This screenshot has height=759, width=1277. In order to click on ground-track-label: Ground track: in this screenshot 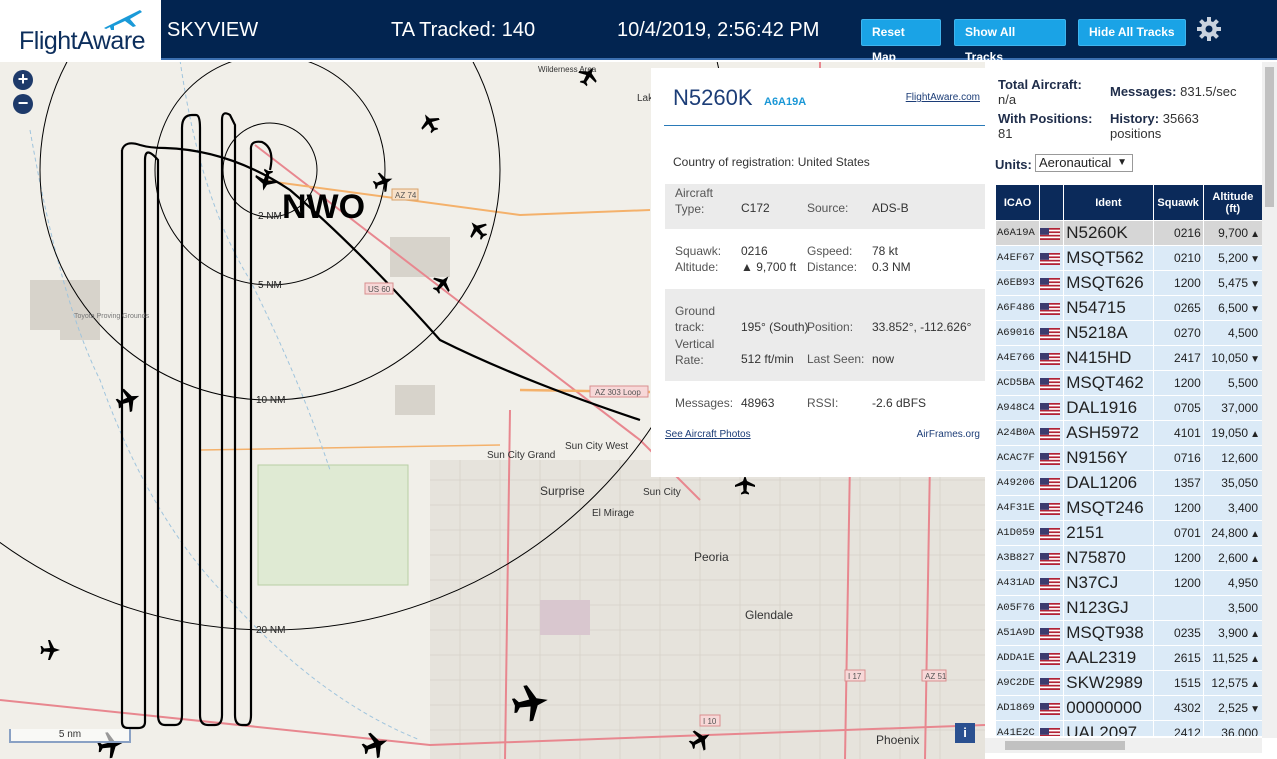, I will do `click(695, 319)`.